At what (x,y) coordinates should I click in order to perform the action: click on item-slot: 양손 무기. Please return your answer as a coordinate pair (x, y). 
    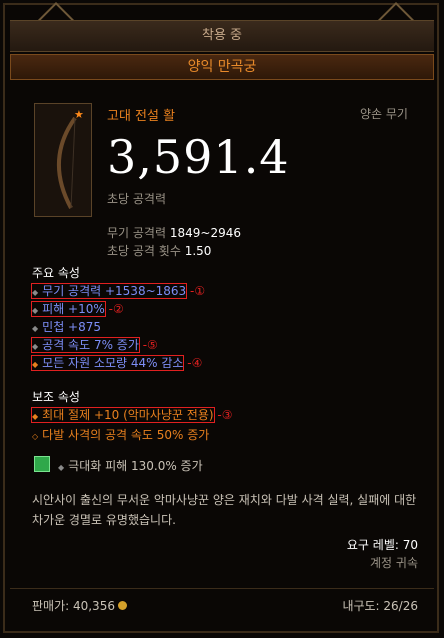
    Looking at the image, I should click on (384, 114).